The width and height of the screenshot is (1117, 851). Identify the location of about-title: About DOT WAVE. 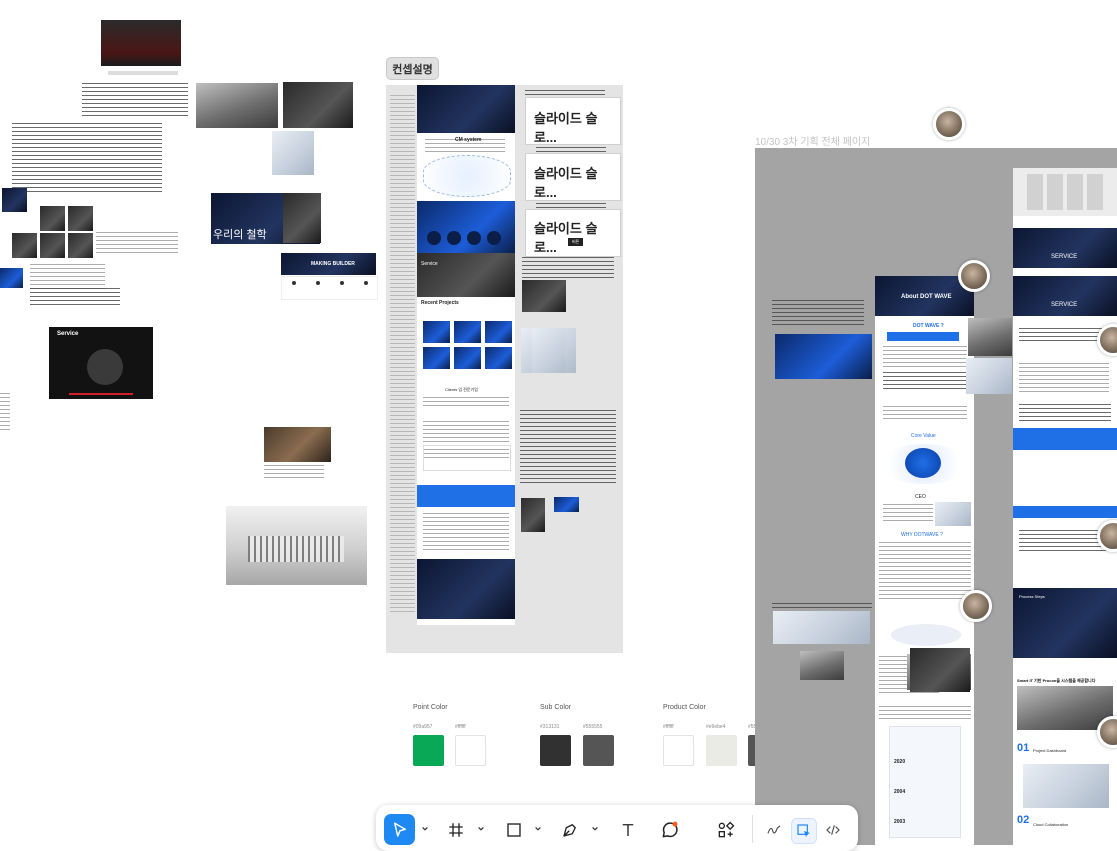
(926, 297).